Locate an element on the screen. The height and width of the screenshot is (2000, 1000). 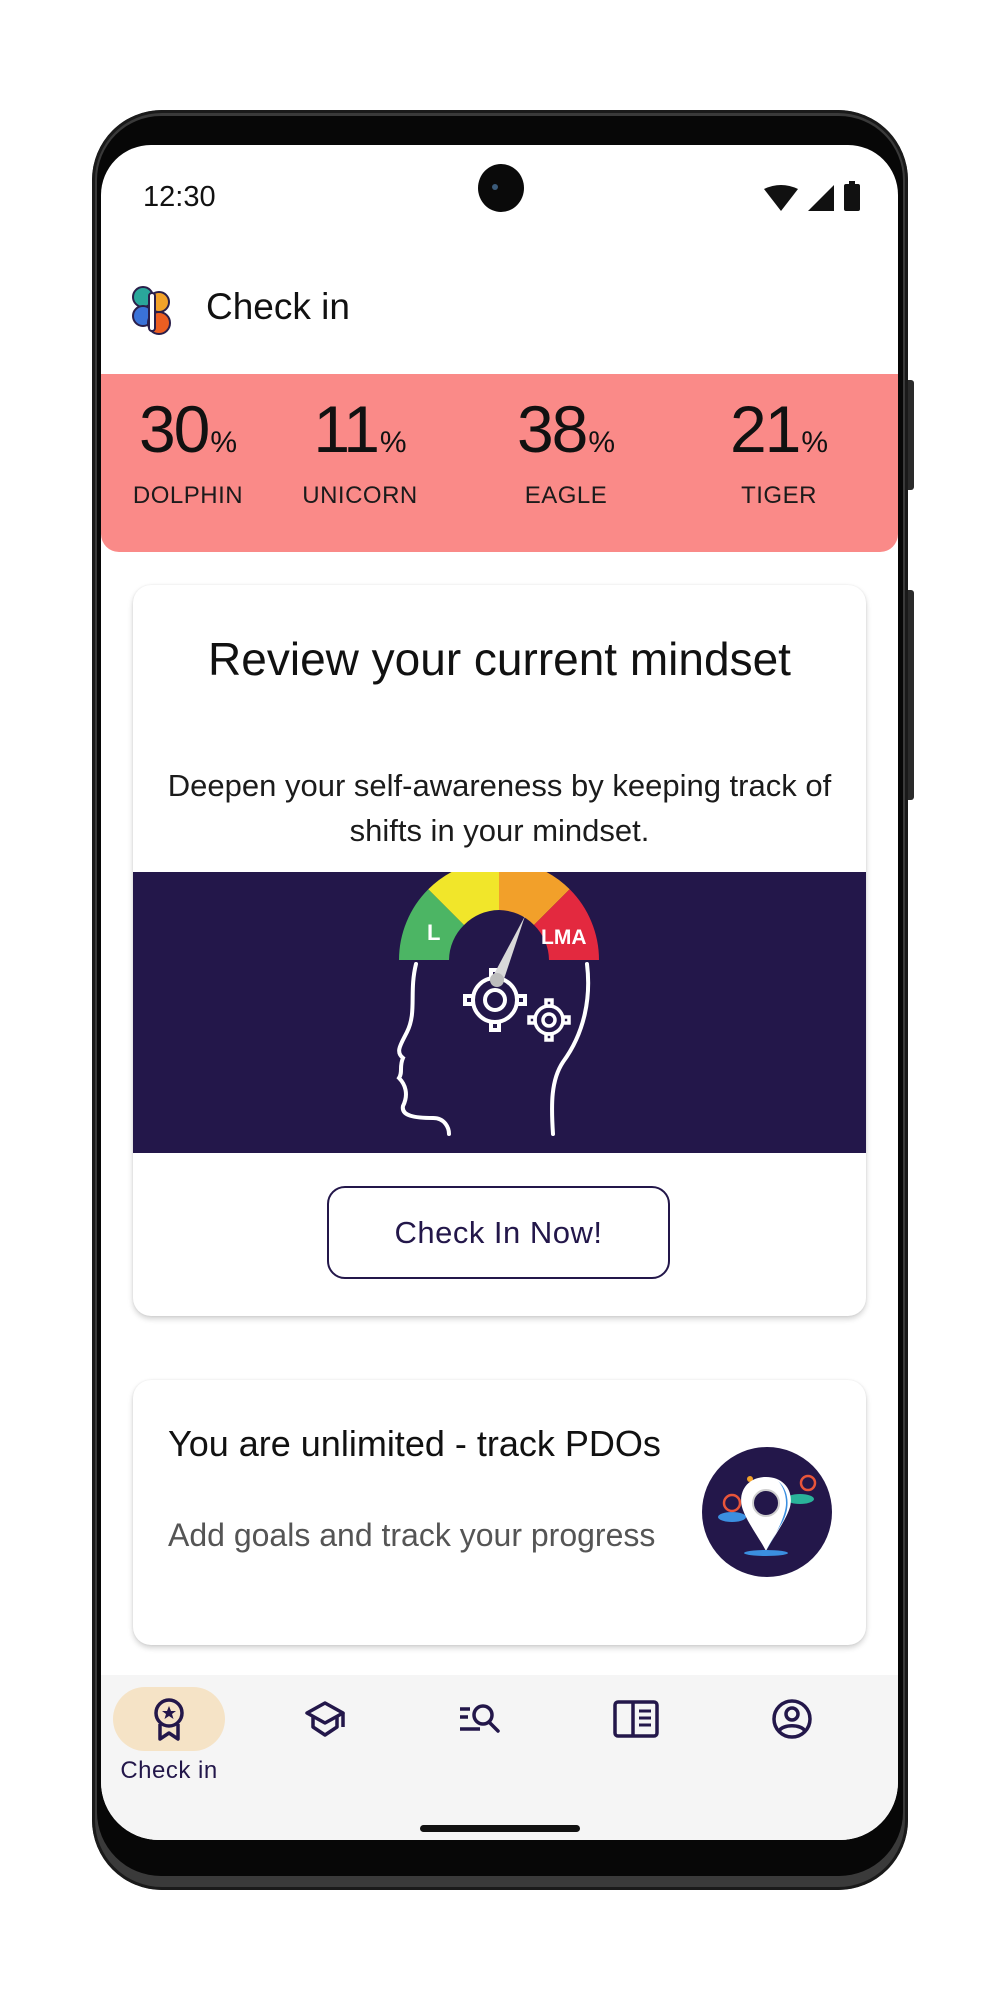
account-circle-icon is located at coordinates (792, 1719).